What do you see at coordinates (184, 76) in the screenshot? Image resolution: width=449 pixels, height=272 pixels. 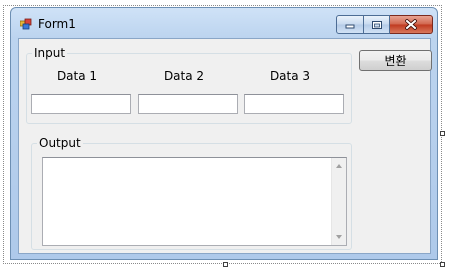 I see `data2-label: Data 2` at bounding box center [184, 76].